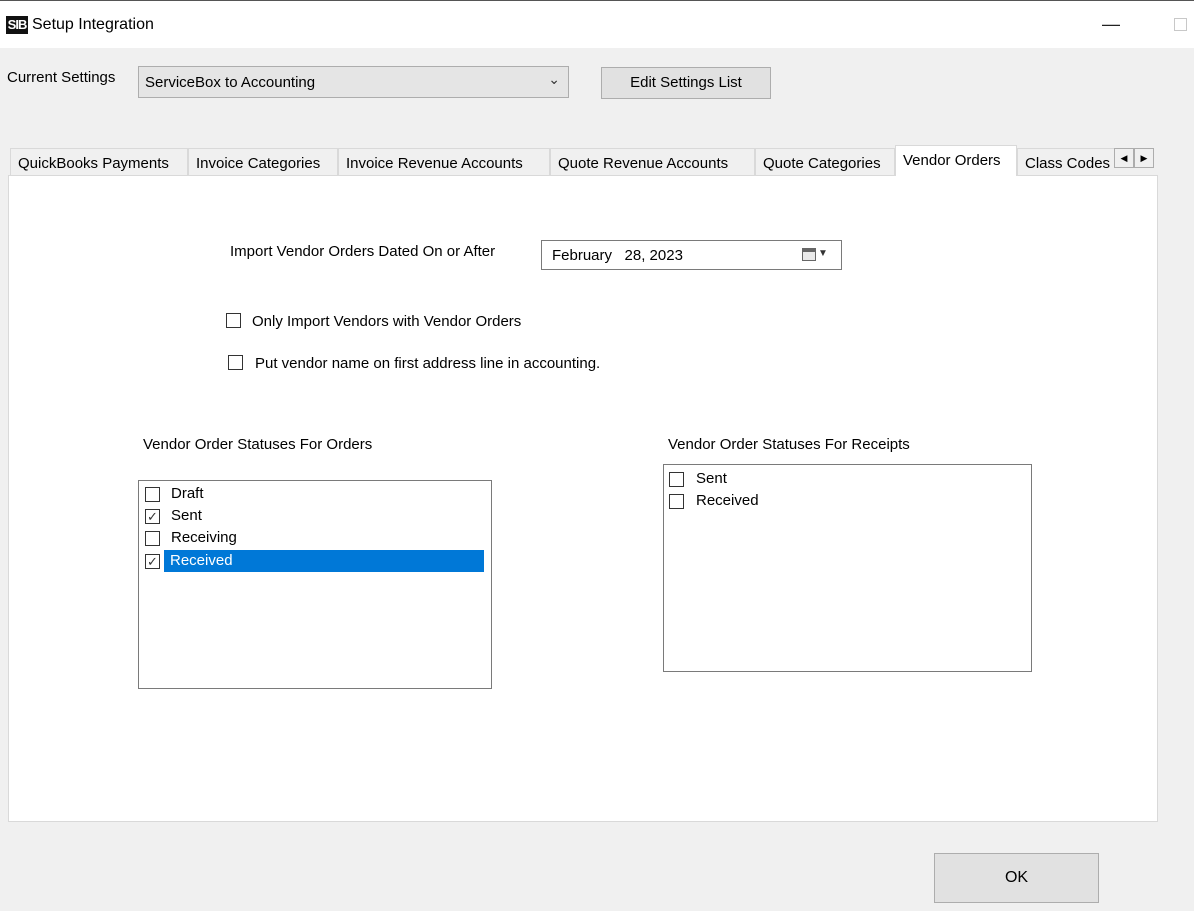  I want to click on calendar-icon, so click(809, 254).